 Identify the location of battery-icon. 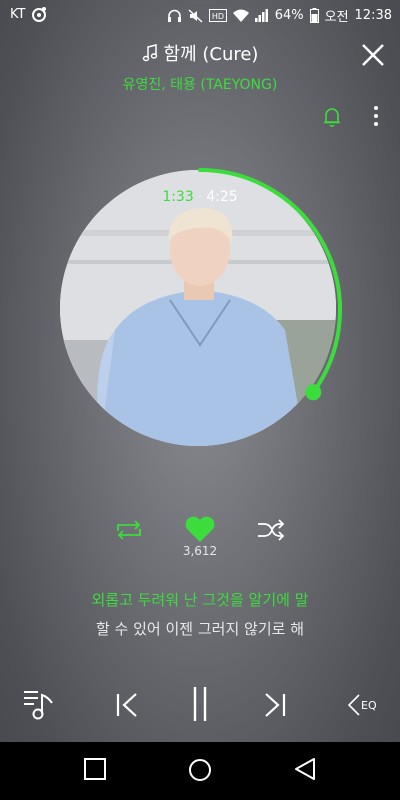
(314, 15).